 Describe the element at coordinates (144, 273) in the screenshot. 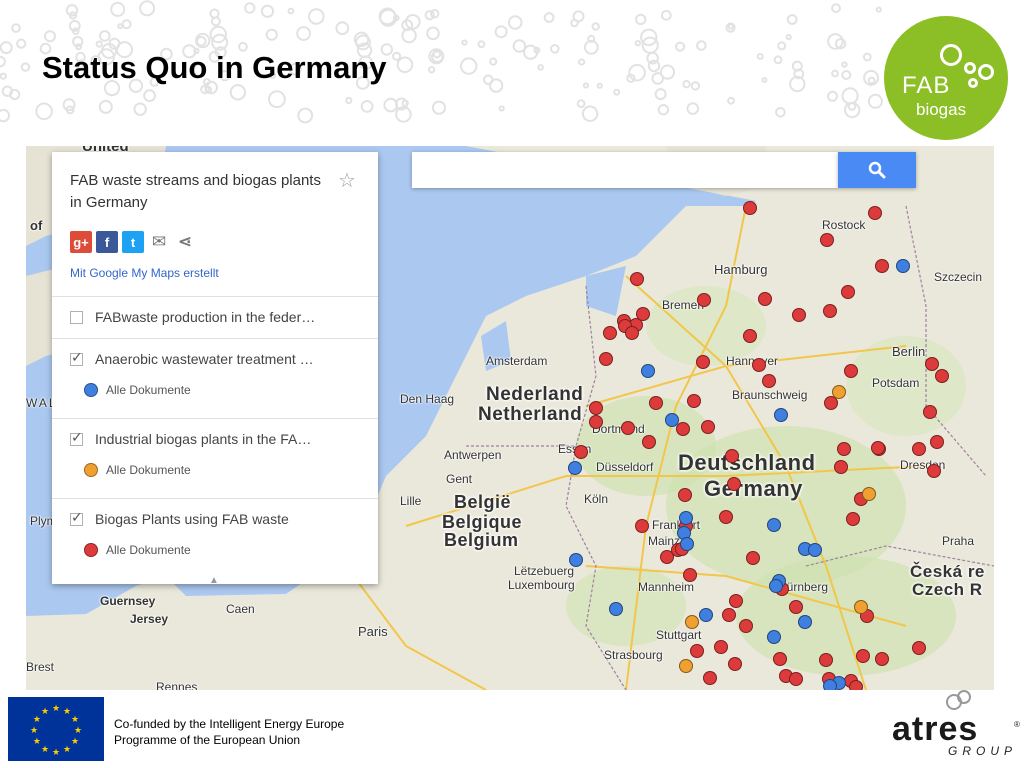

I see `google-my-maps-link: Mit Google My Maps erstellt` at that location.